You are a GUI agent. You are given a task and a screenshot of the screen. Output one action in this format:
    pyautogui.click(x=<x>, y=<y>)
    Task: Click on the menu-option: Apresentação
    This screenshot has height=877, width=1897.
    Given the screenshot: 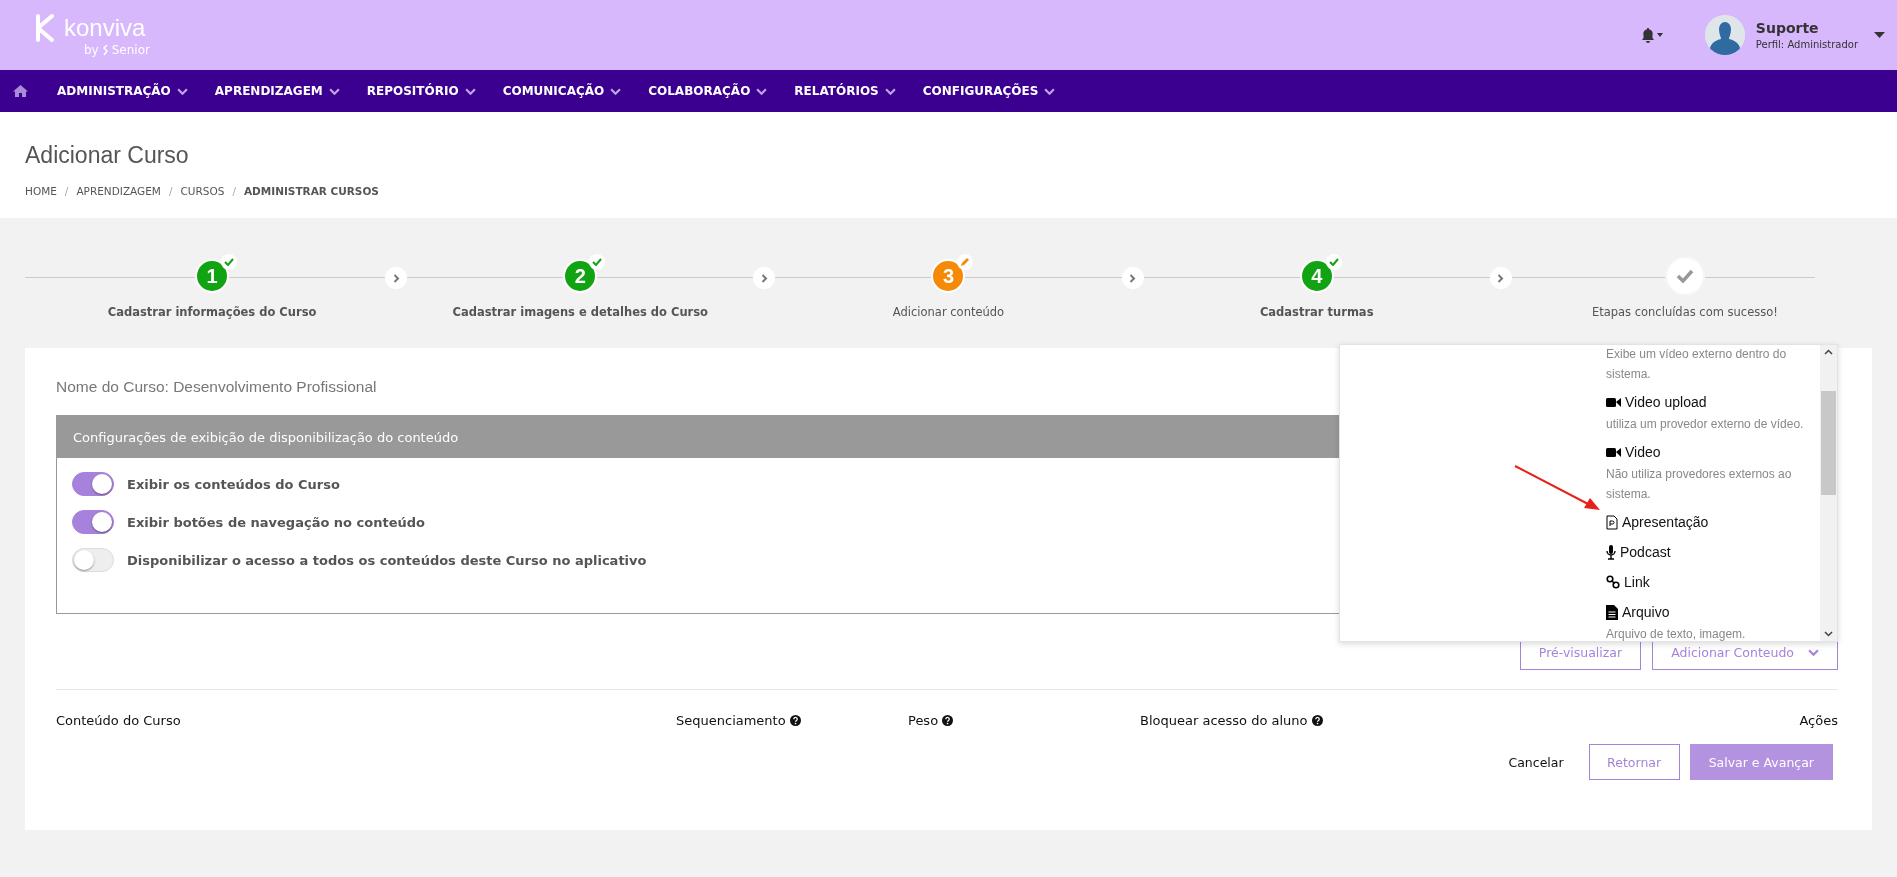 What is the action you would take?
    pyautogui.click(x=1713, y=521)
    